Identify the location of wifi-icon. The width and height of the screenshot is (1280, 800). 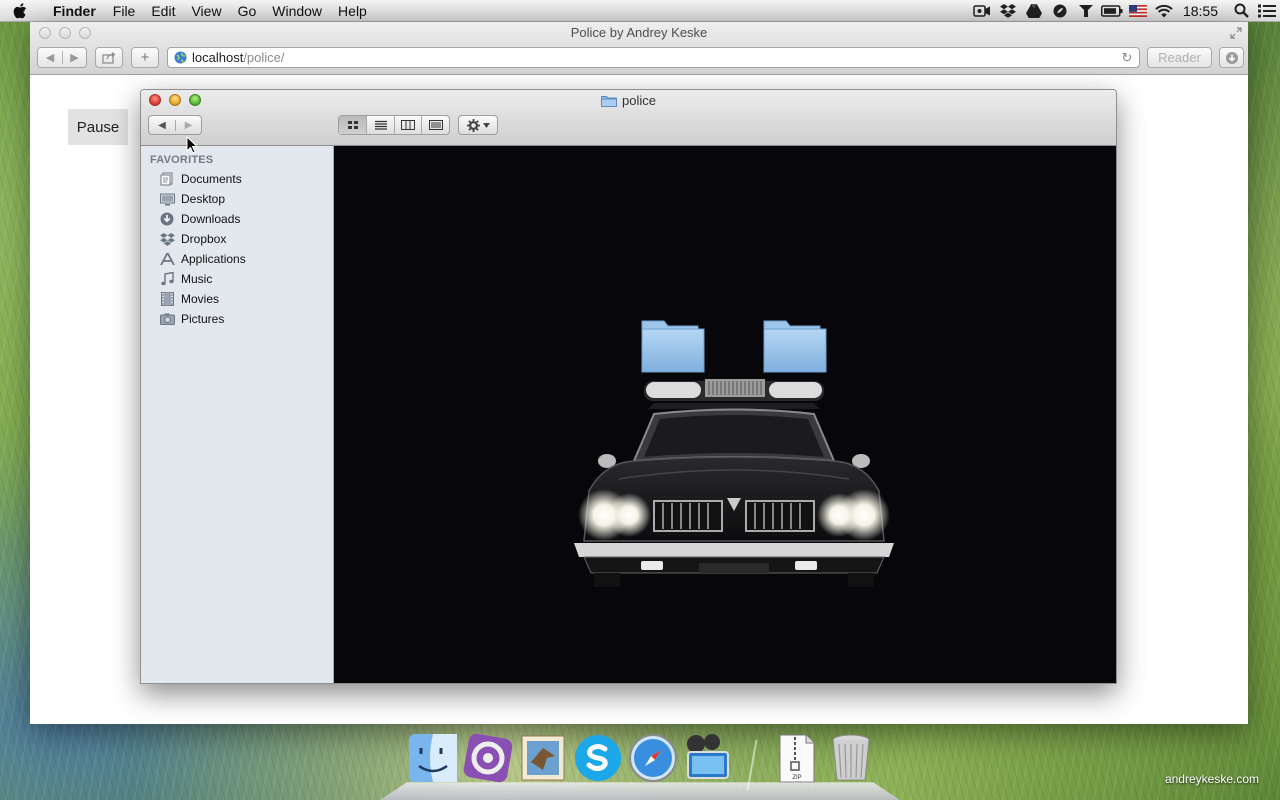
(1164, 11).